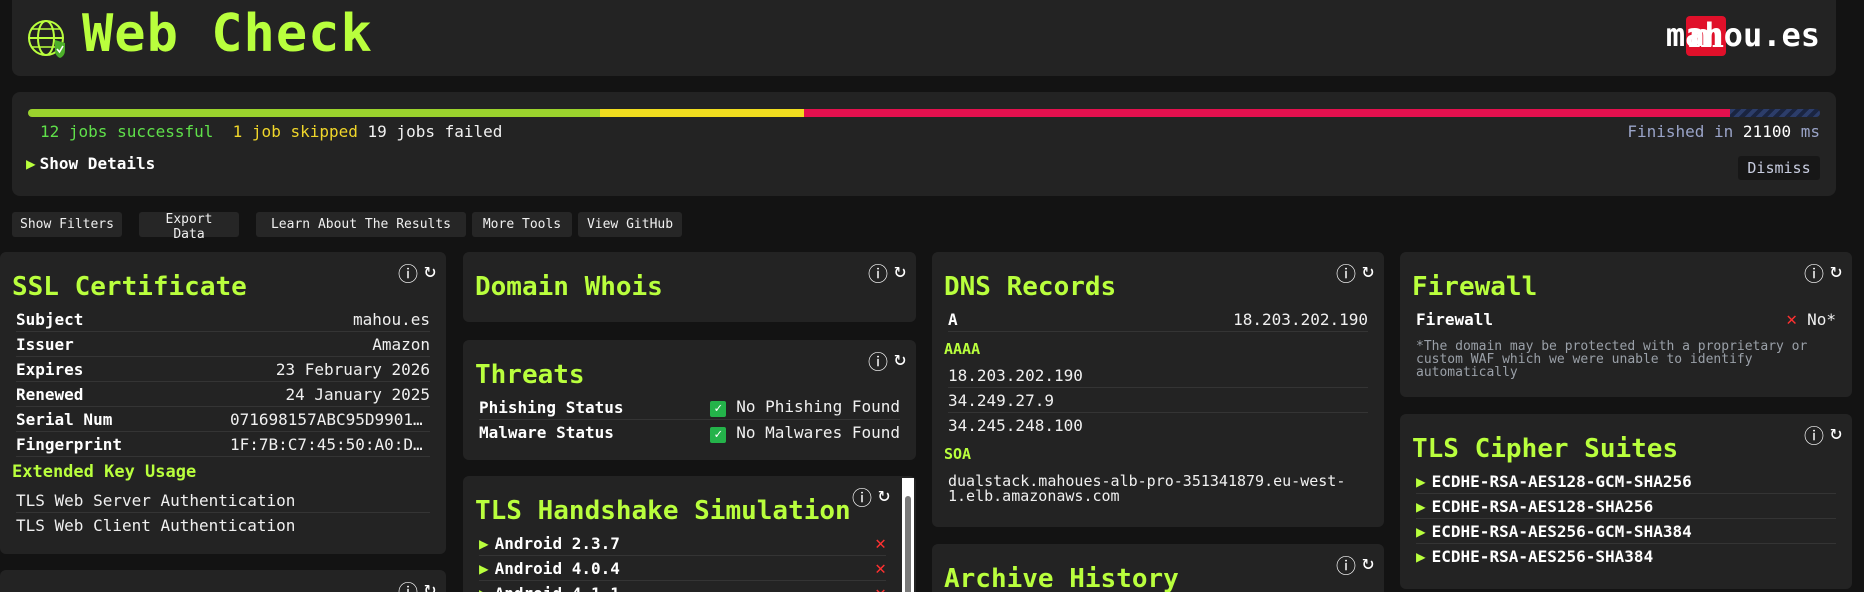 Image resolution: width=1864 pixels, height=592 pixels. What do you see at coordinates (522, 224) in the screenshot?
I see `more-tools-button: More Tools` at bounding box center [522, 224].